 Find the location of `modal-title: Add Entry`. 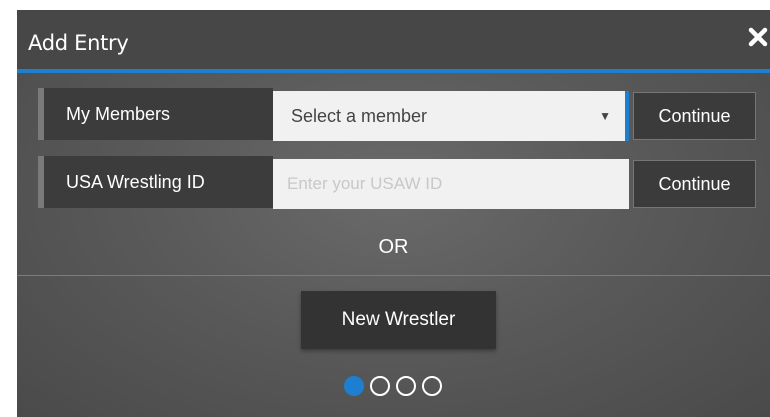

modal-title: Add Entry is located at coordinates (78, 43).